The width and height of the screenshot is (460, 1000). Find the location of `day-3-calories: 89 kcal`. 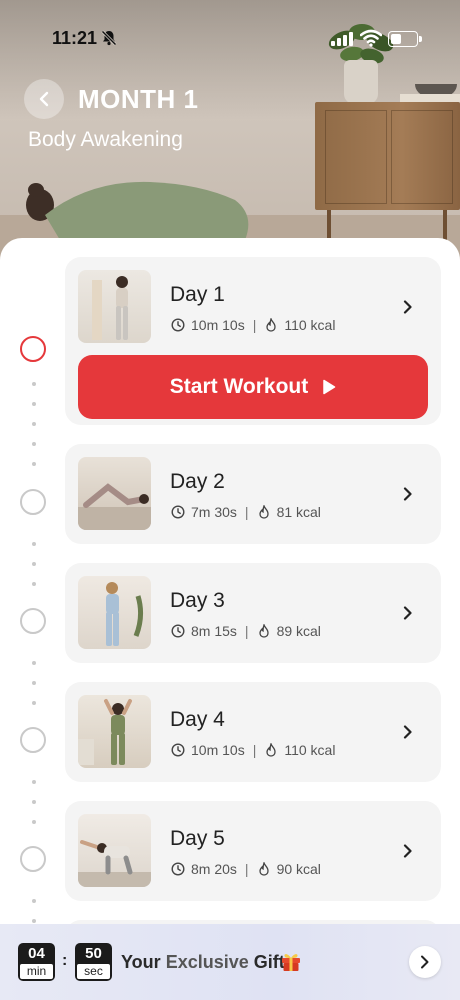

day-3-calories: 89 kcal is located at coordinates (298, 631).